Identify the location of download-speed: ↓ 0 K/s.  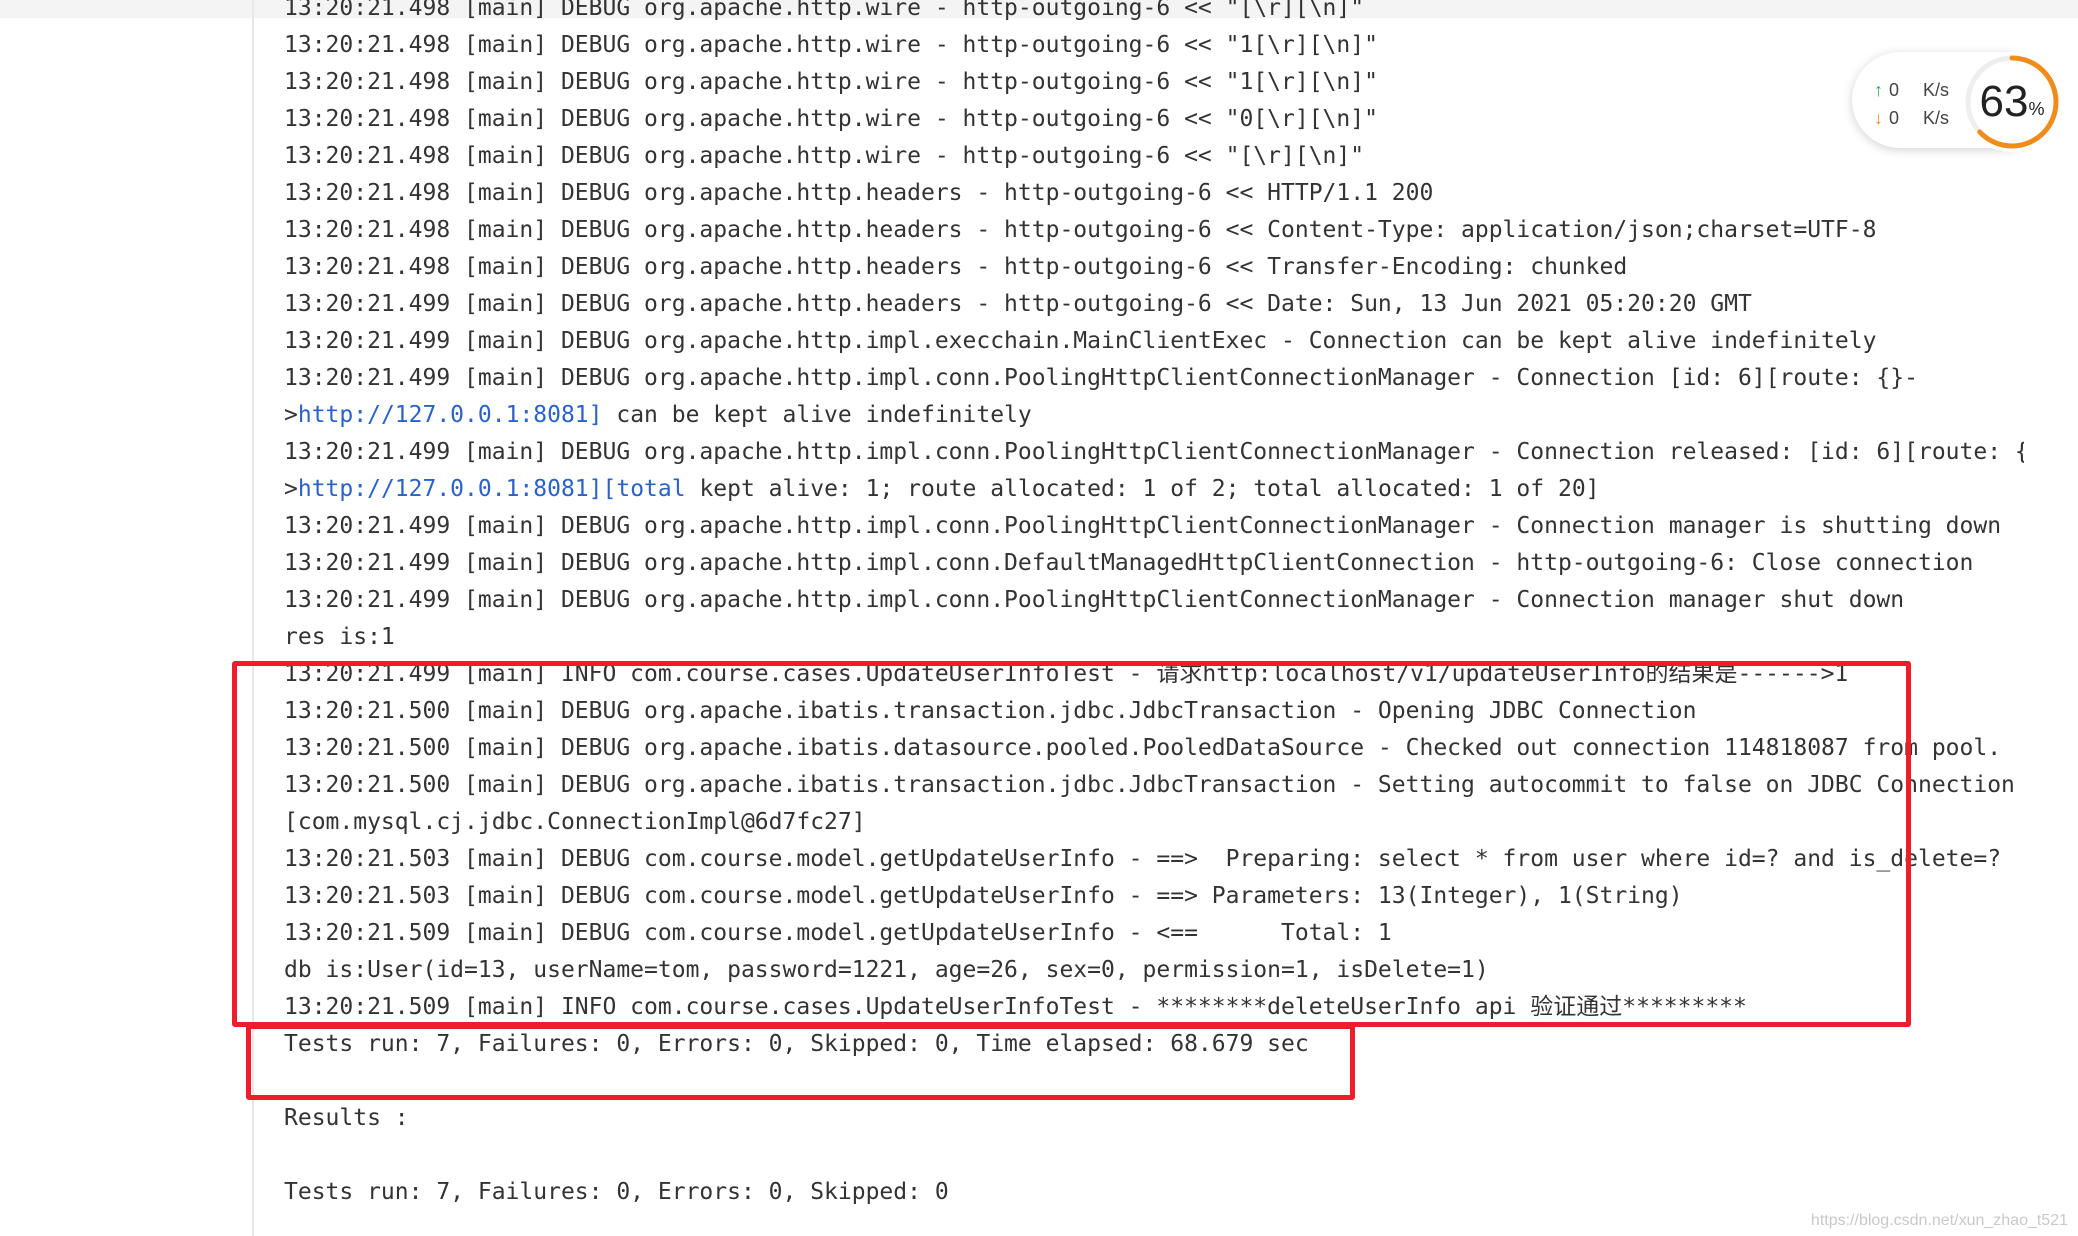
(1911, 118).